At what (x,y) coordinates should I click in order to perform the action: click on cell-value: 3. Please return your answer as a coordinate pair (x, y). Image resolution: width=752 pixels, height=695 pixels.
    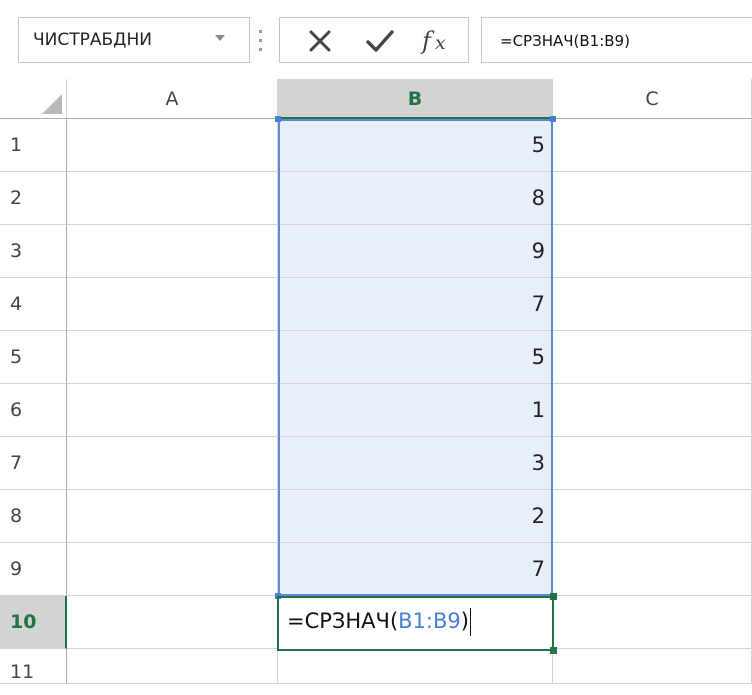
    Looking at the image, I should click on (538, 463).